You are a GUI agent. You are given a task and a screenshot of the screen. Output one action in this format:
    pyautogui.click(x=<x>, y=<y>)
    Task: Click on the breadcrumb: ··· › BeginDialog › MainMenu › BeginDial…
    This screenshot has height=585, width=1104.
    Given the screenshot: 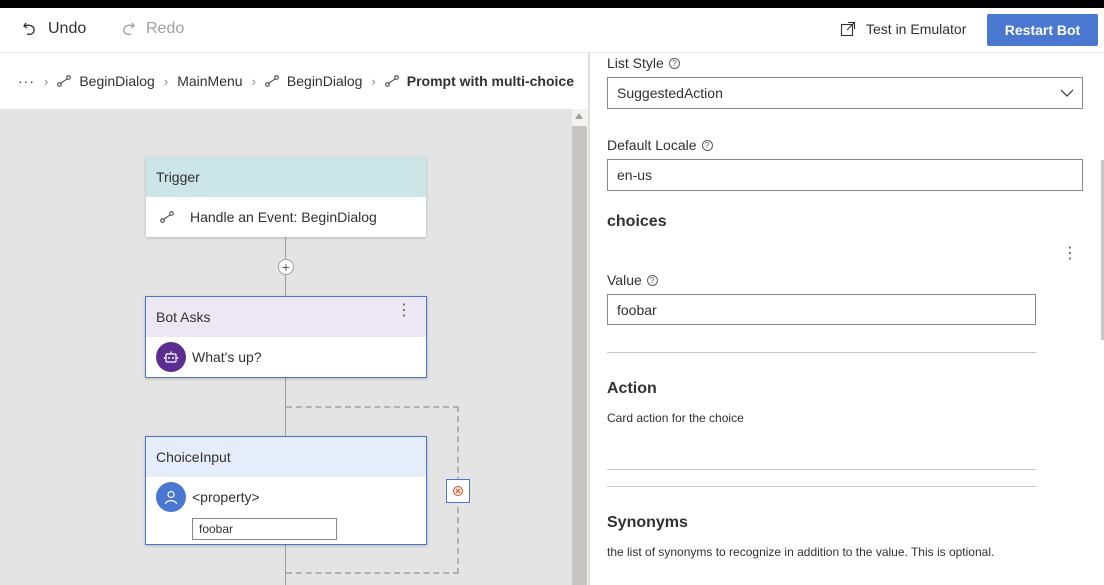 What is the action you would take?
    pyautogui.click(x=294, y=81)
    